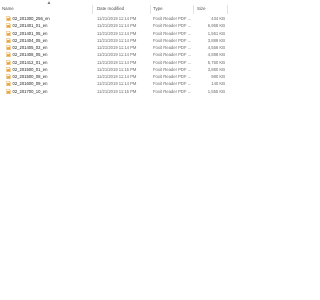 The width and height of the screenshot is (320, 300). I want to click on file-name: 02_201408_05_en, so click(30, 55).